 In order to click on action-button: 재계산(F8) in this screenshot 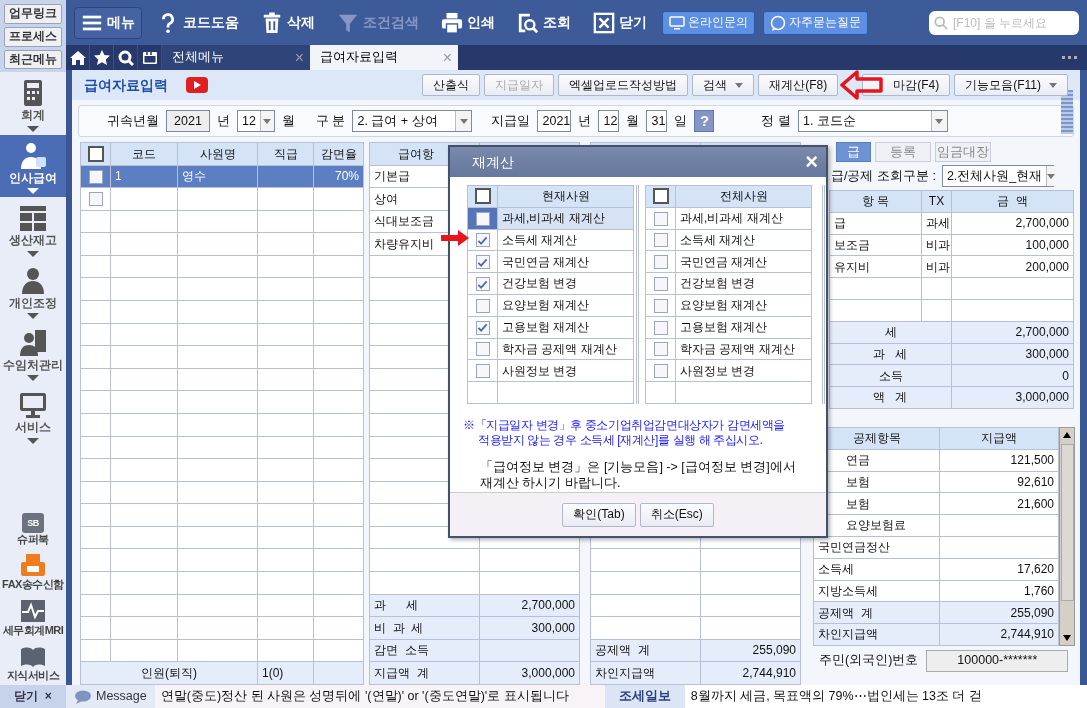, I will do `click(798, 85)`.